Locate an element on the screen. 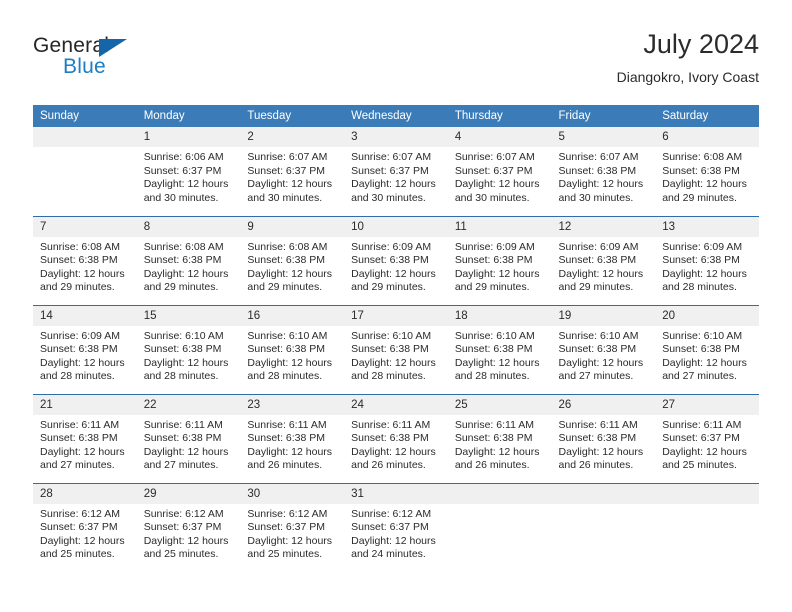 This screenshot has height=612, width=792. day-number: 17 is located at coordinates (396, 315).